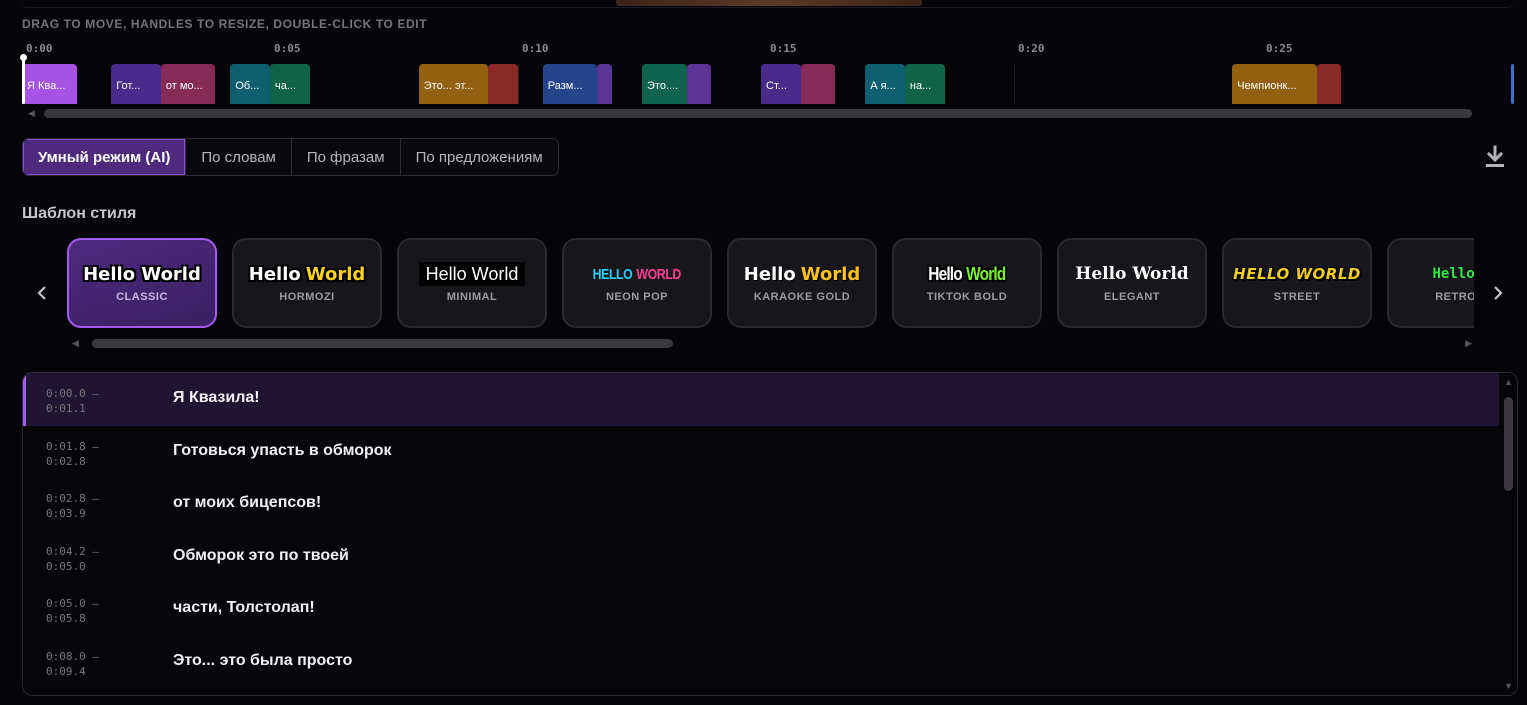  What do you see at coordinates (783, 48) in the screenshot?
I see `timeline-tick: 0:15` at bounding box center [783, 48].